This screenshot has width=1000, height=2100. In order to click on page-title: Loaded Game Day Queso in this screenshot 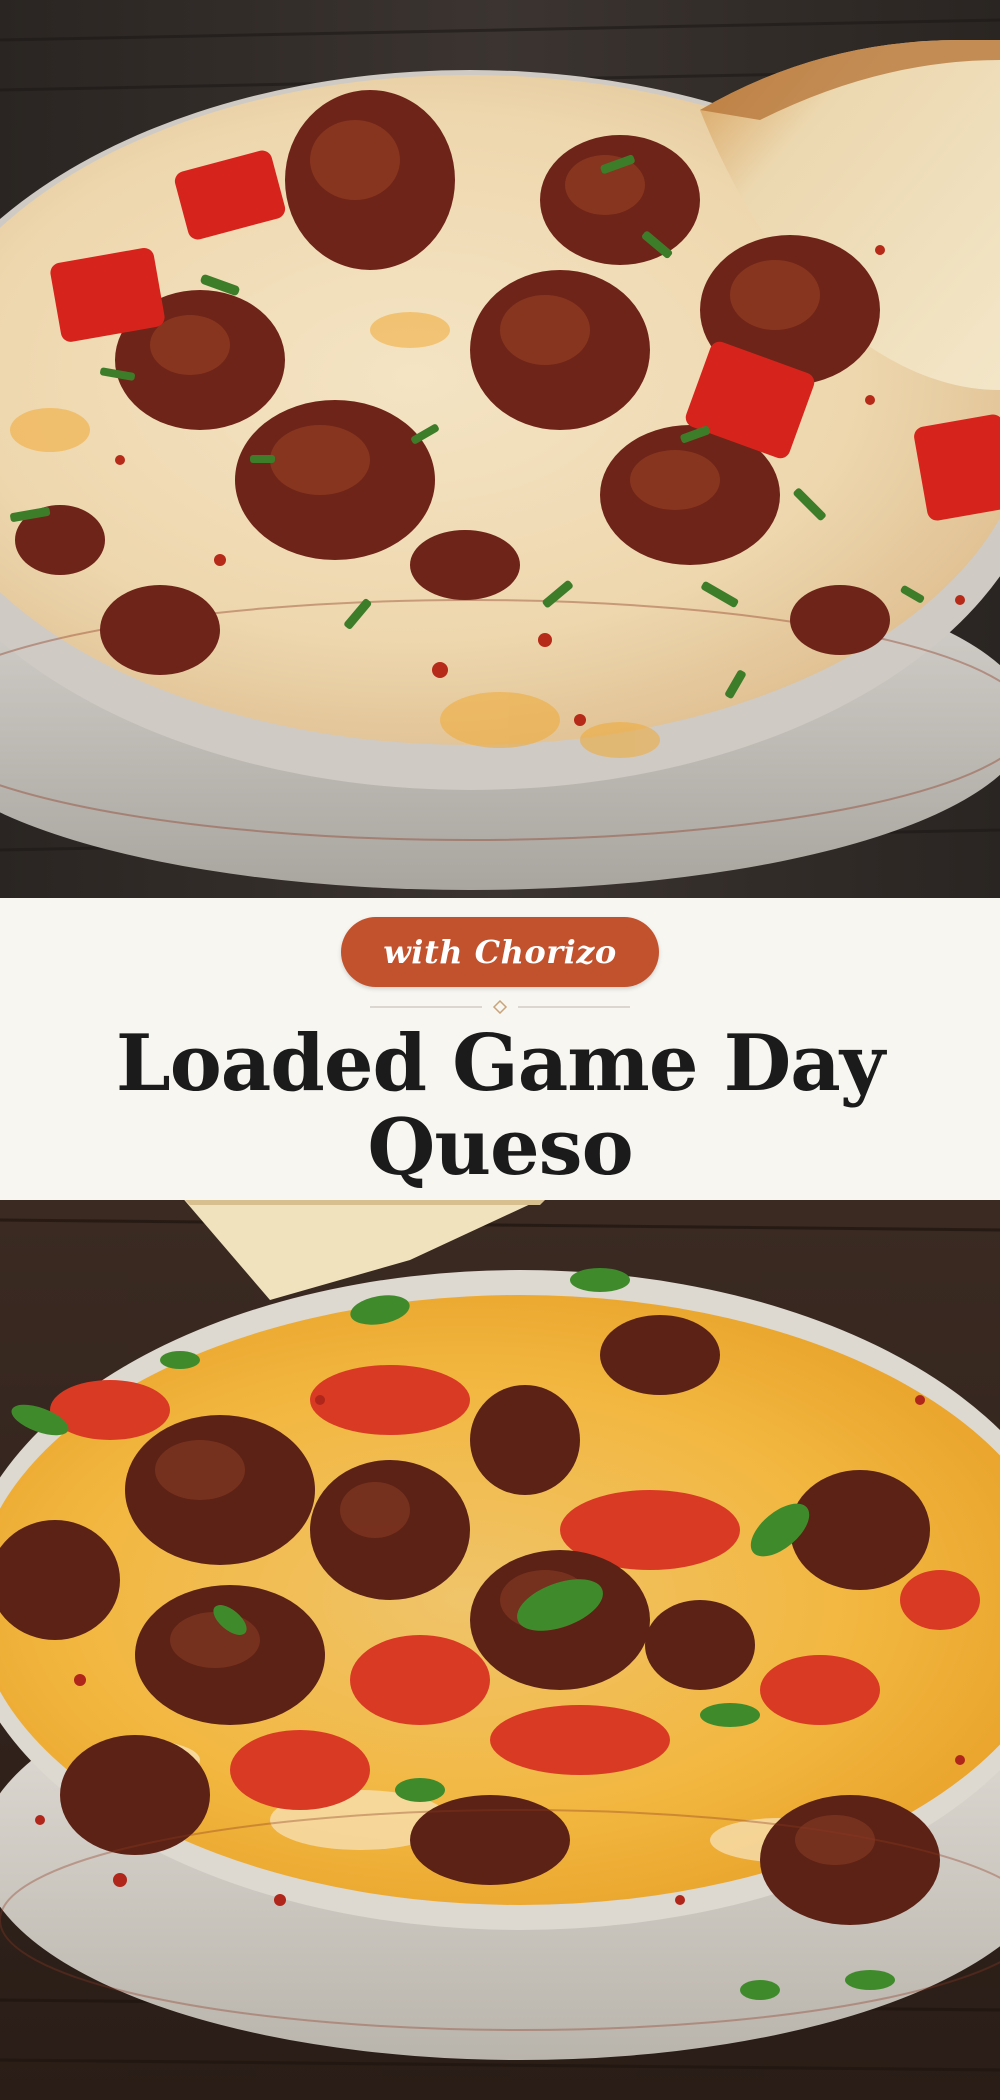, I will do `click(500, 1106)`.